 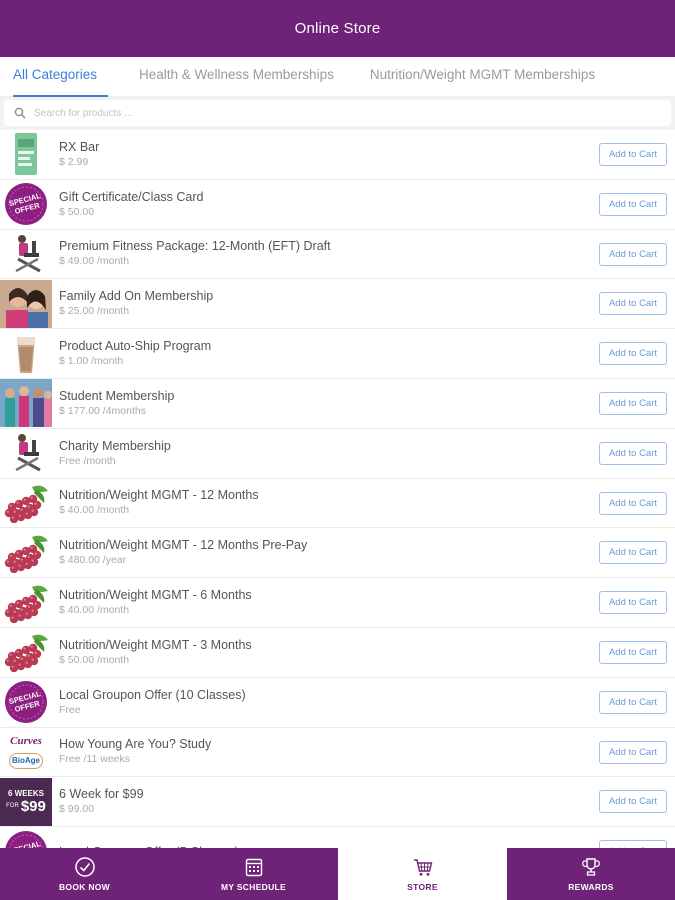 I want to click on product-name: How Young Are You? Study, so click(x=135, y=744).